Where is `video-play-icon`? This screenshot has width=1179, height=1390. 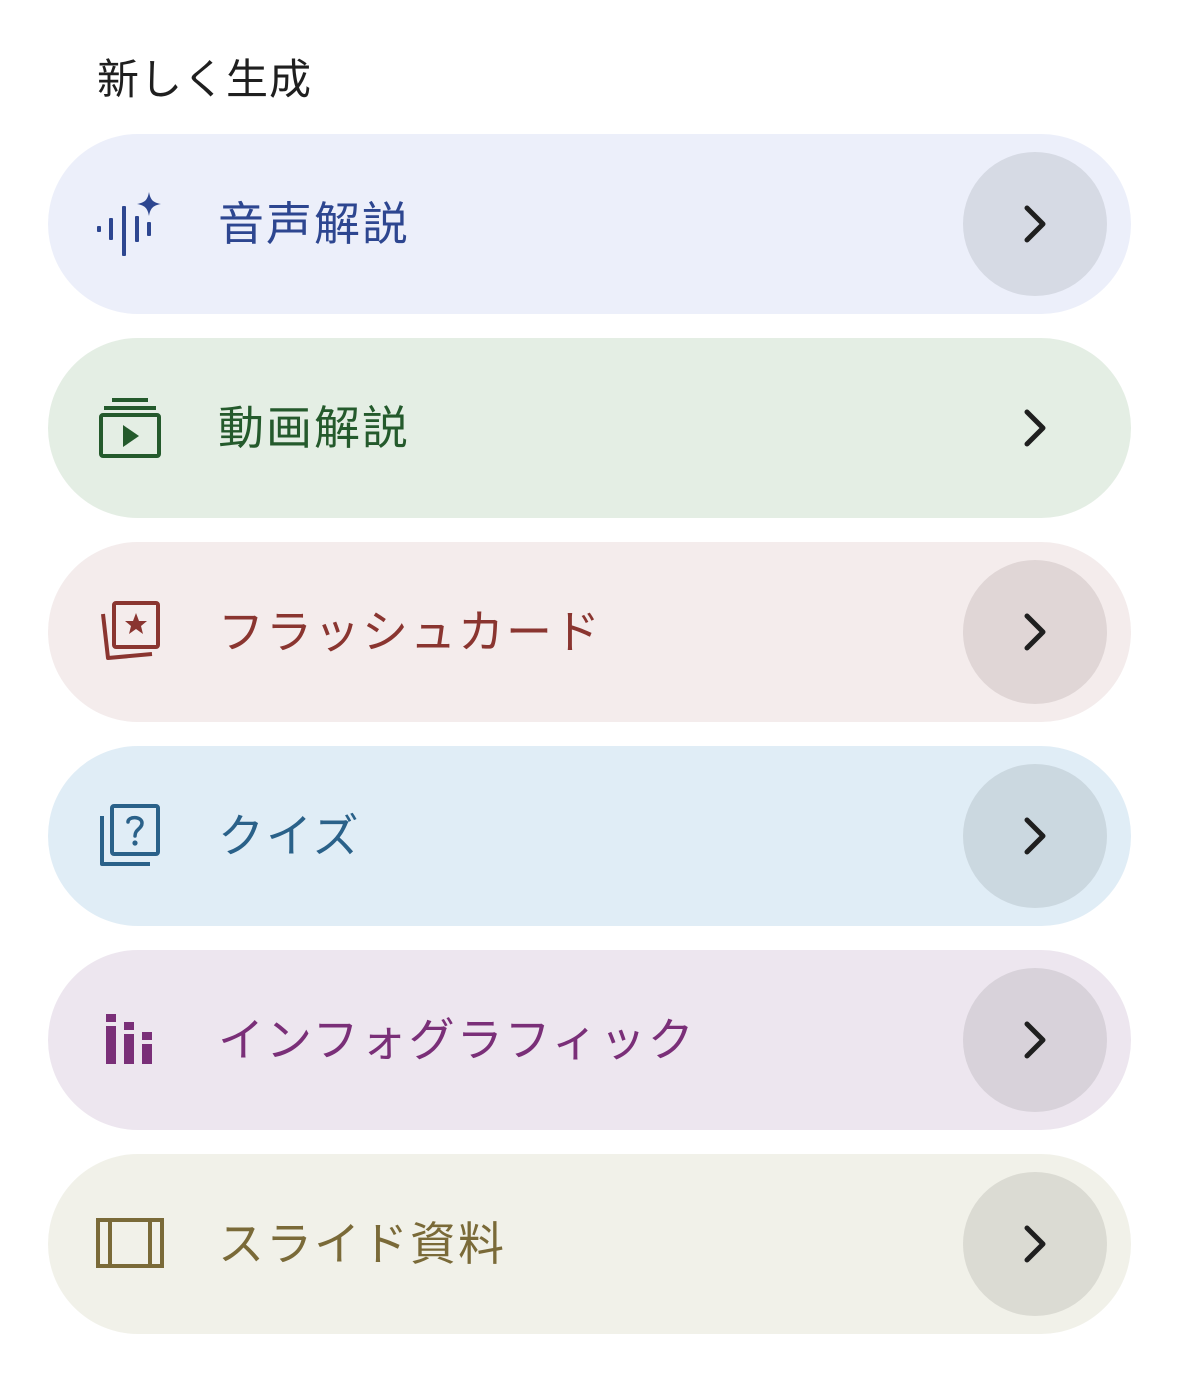 video-play-icon is located at coordinates (130, 428).